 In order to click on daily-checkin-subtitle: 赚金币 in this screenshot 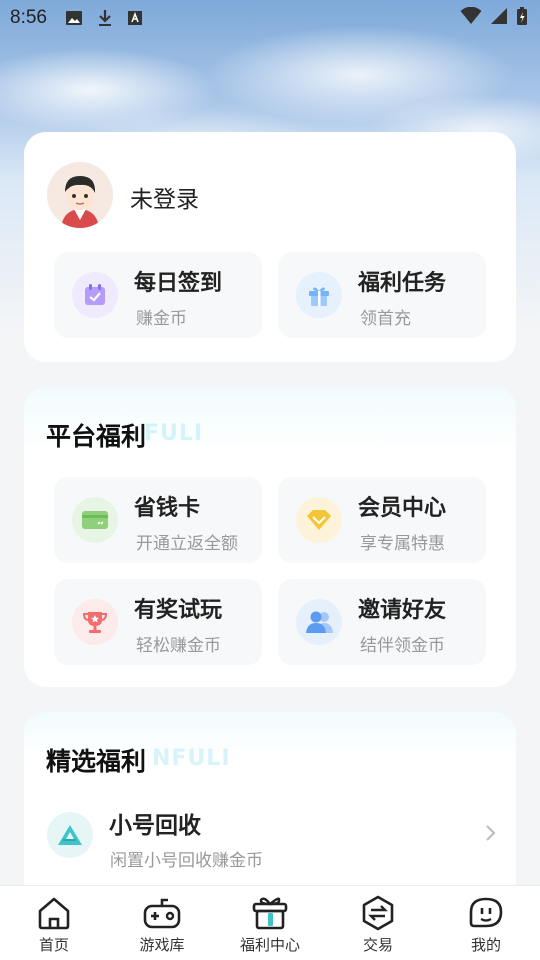, I will do `click(161, 319)`.